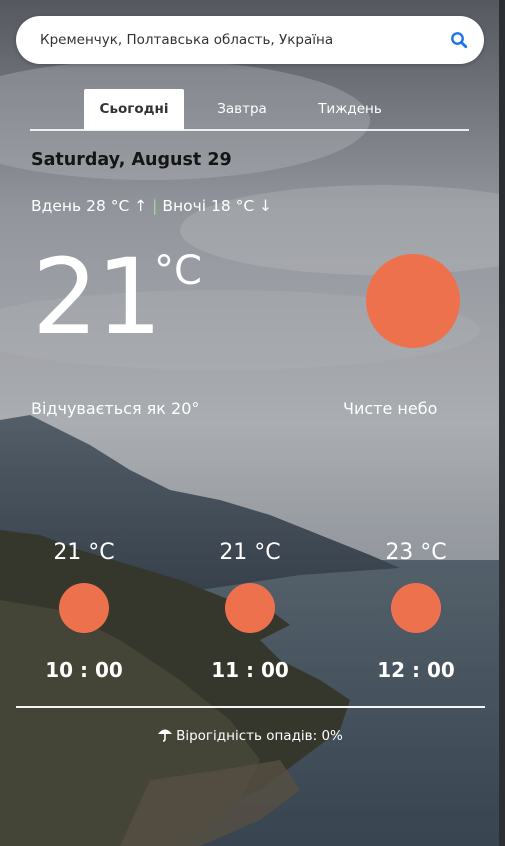  I want to click on hourly-time: 12 : 00, so click(416, 670).